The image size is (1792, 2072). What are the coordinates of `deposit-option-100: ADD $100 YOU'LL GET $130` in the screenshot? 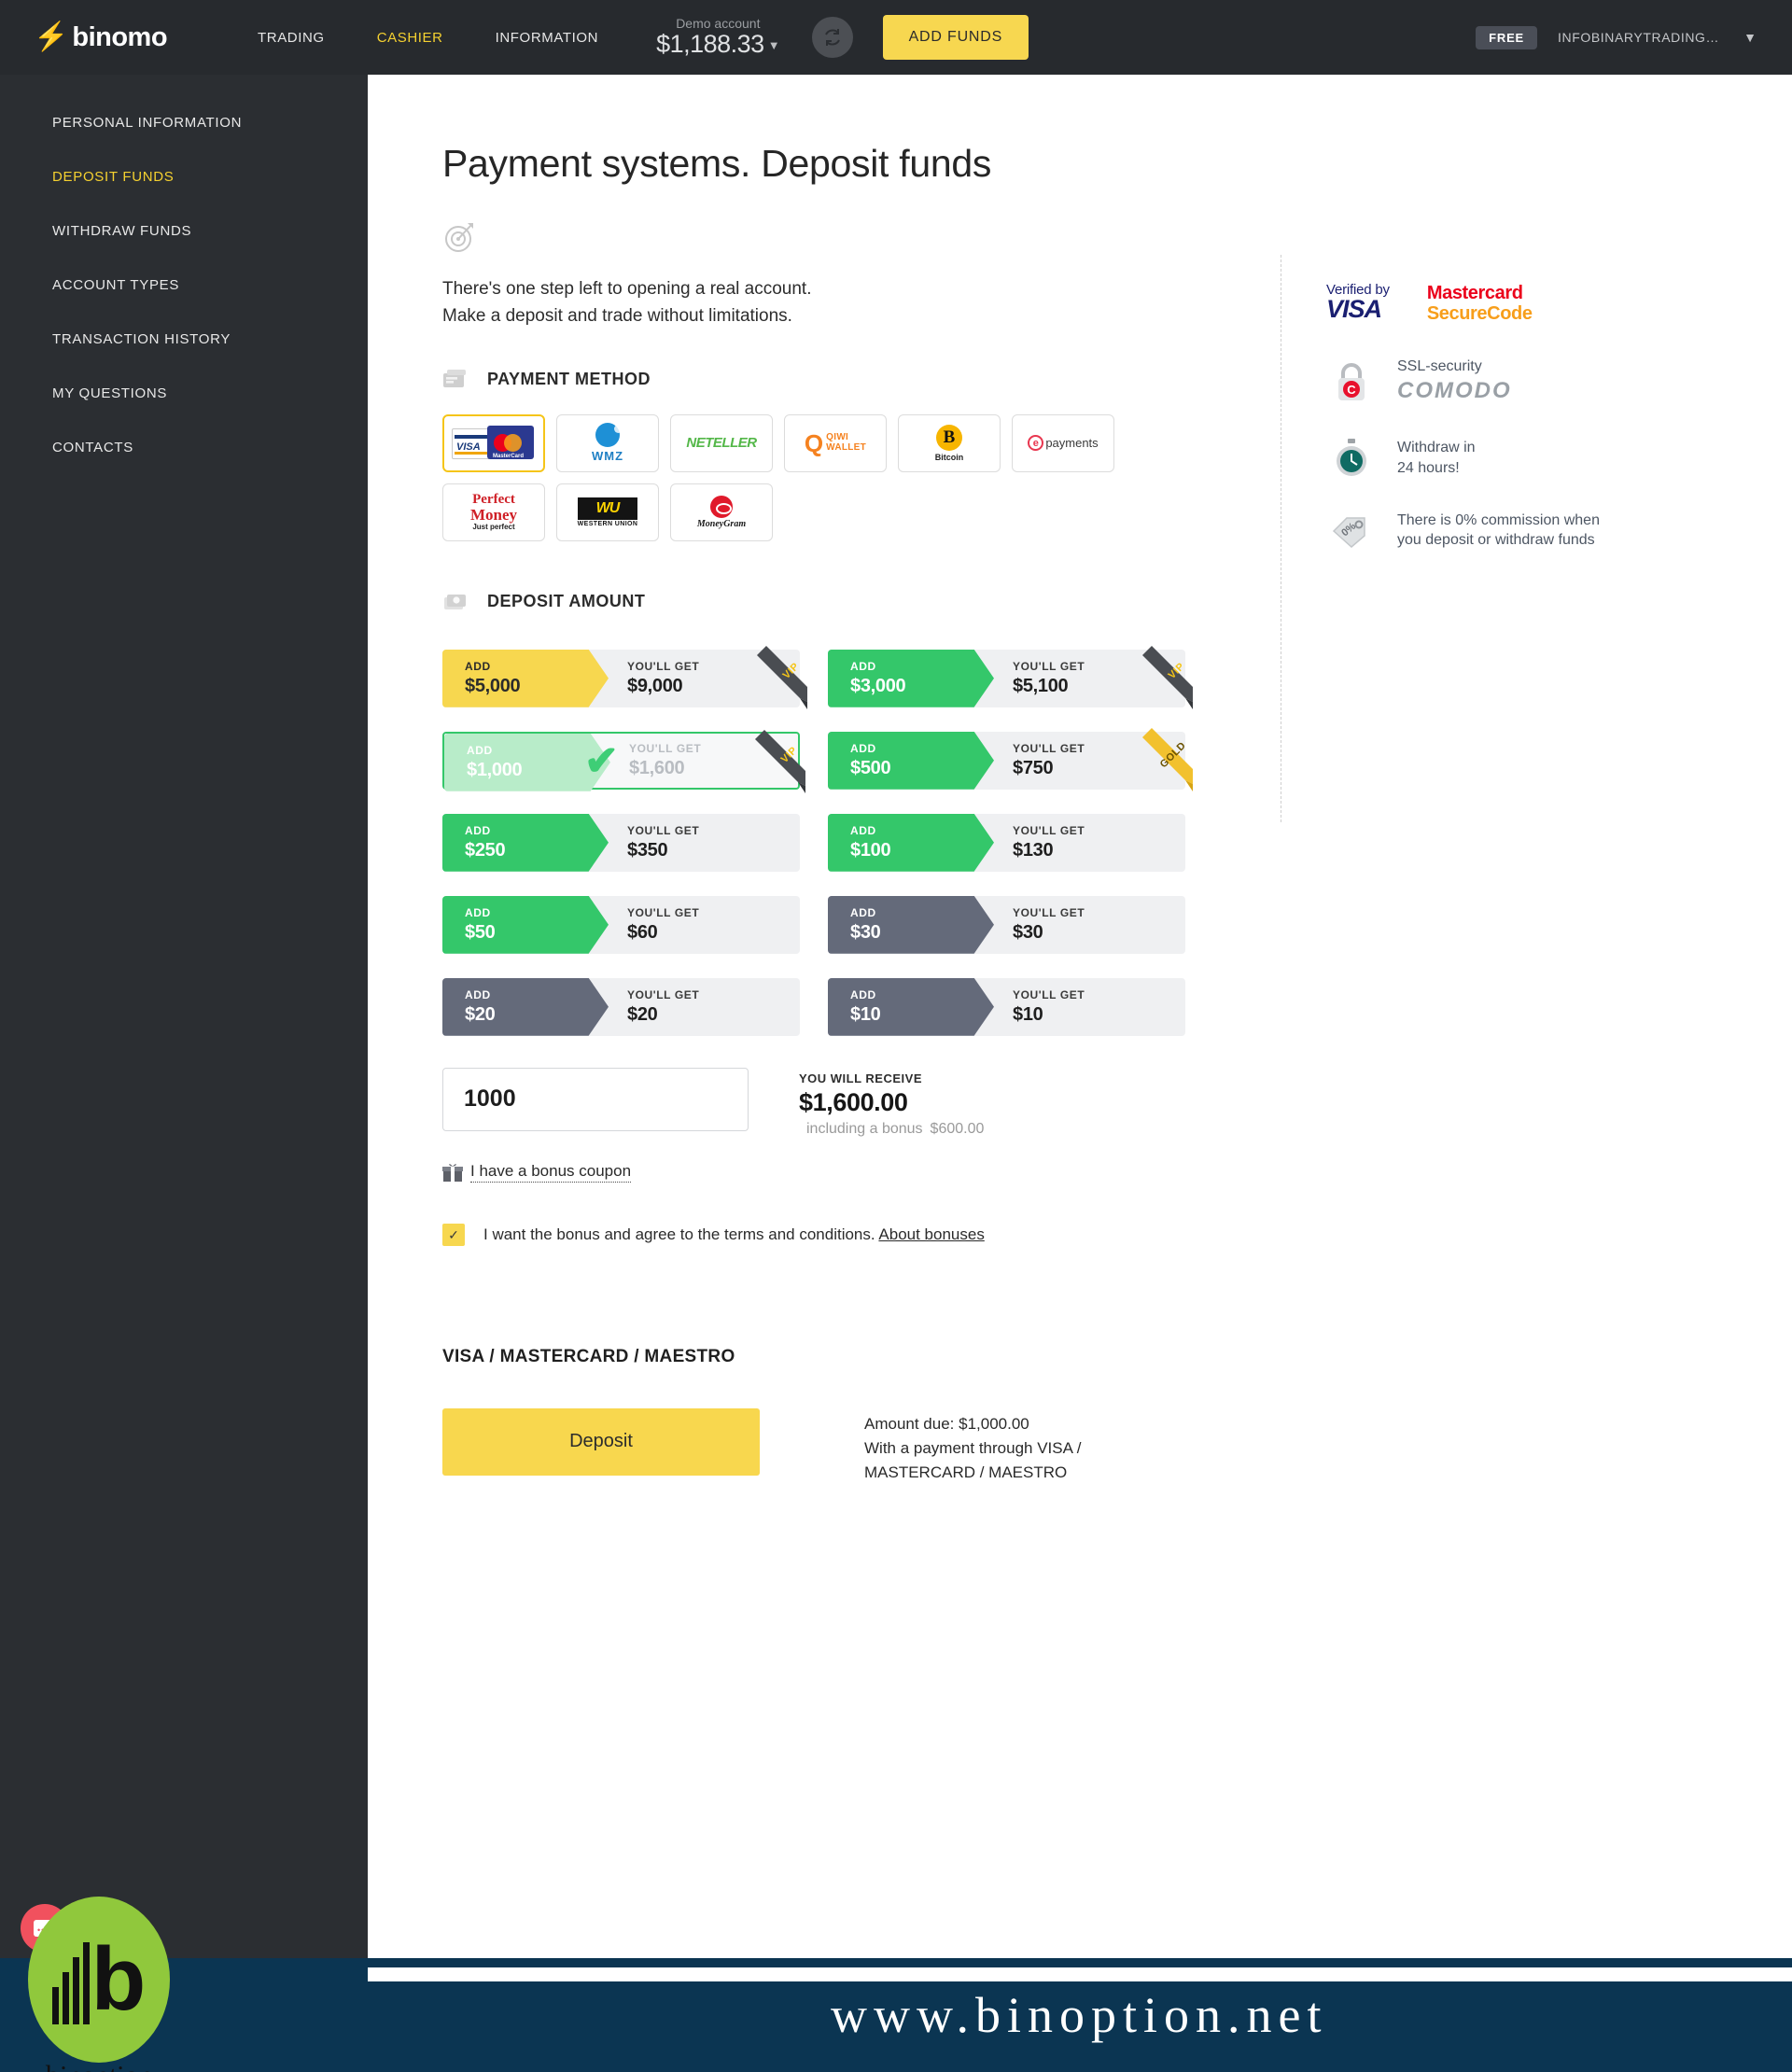 It's located at (1006, 842).